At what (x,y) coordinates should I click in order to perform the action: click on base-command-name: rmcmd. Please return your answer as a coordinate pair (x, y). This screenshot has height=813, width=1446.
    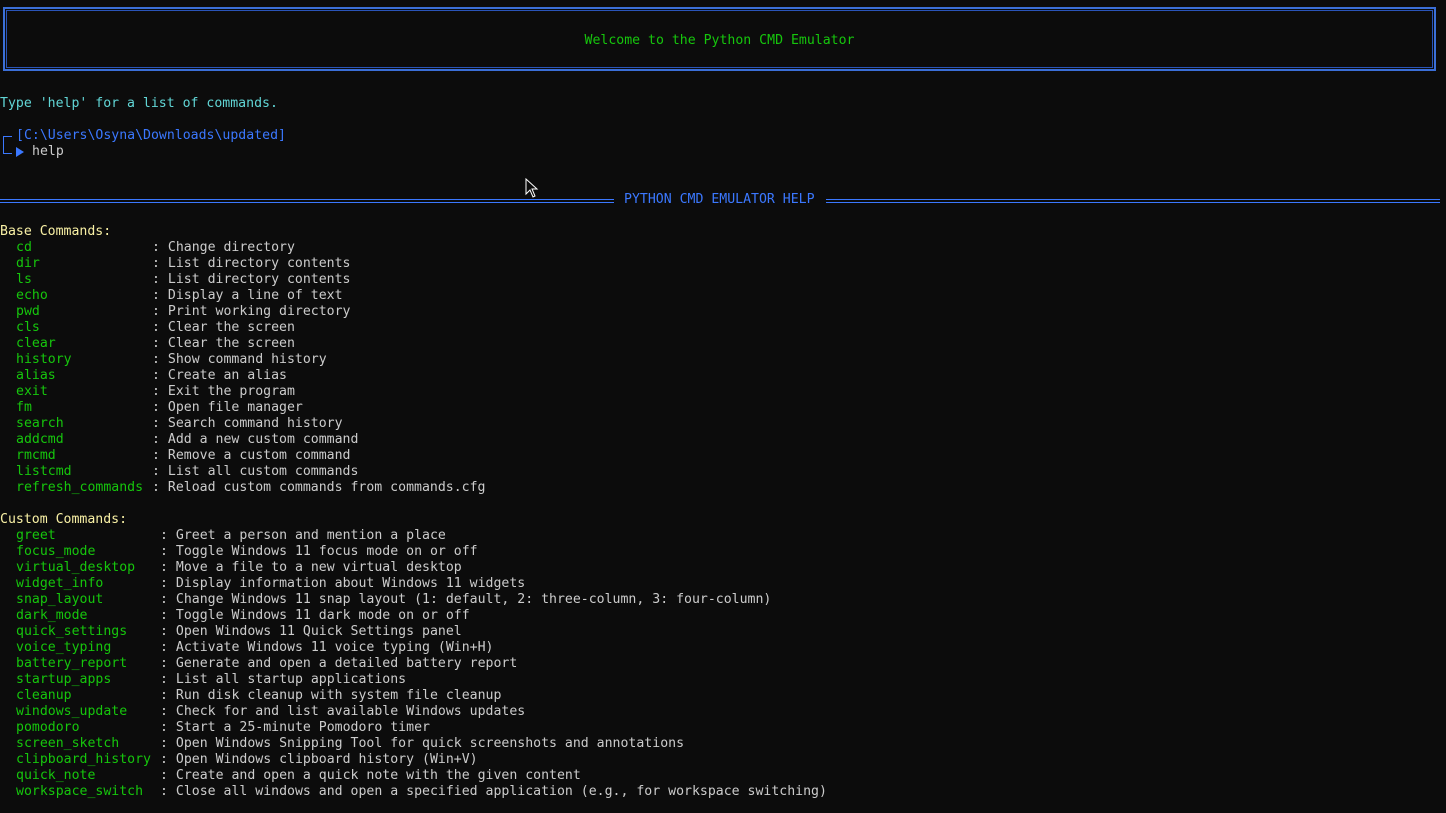
    Looking at the image, I should click on (36, 455).